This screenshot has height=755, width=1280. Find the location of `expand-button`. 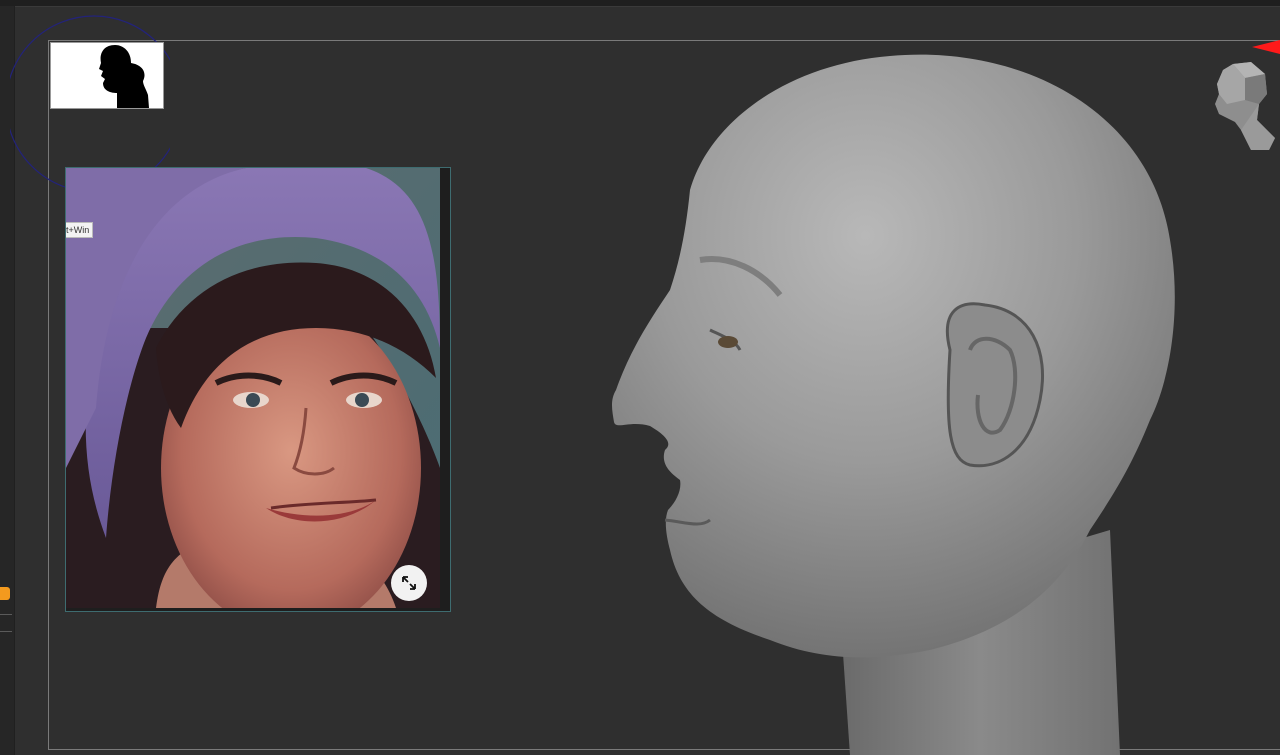

expand-button is located at coordinates (409, 583).